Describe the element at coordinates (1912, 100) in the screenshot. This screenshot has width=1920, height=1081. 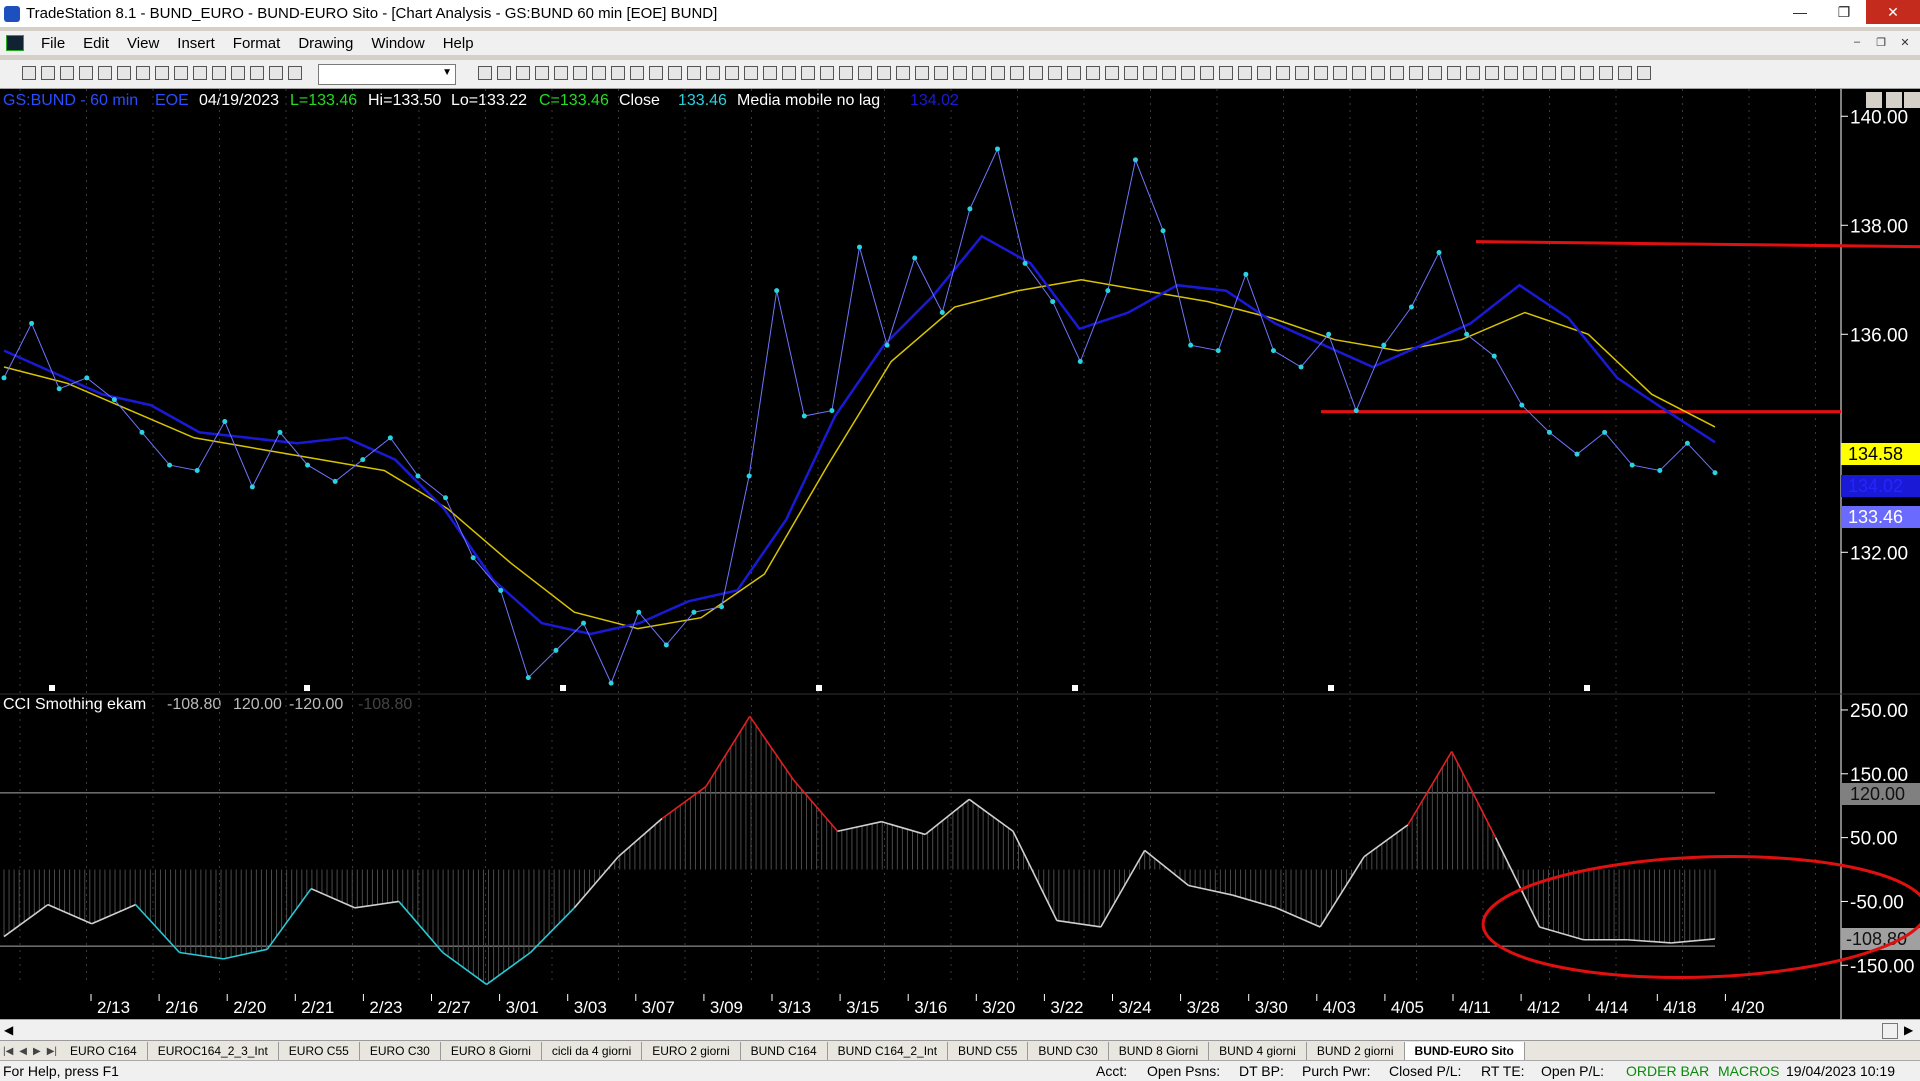
I see `pane-close-button` at that location.